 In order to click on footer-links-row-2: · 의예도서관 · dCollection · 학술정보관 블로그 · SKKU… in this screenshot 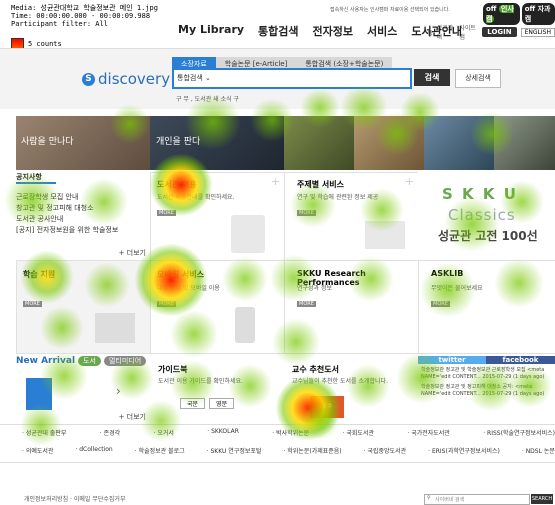, I will do `click(288, 450)`.